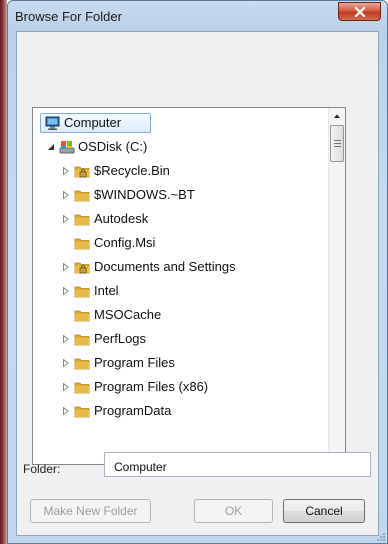 This screenshot has width=388, height=544. I want to click on close-icon, so click(360, 12).